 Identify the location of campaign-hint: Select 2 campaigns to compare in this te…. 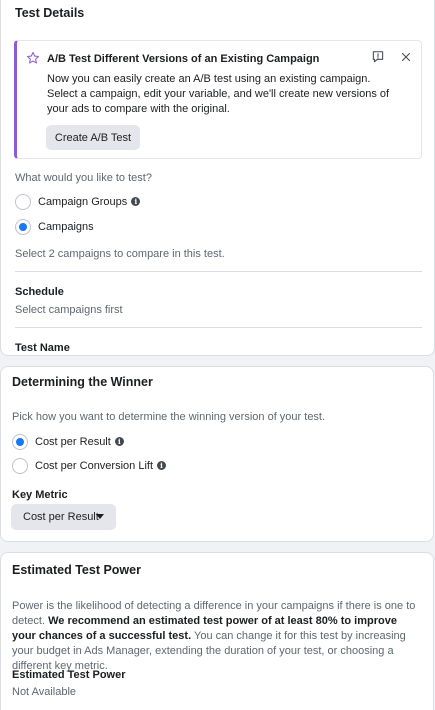
(120, 254).